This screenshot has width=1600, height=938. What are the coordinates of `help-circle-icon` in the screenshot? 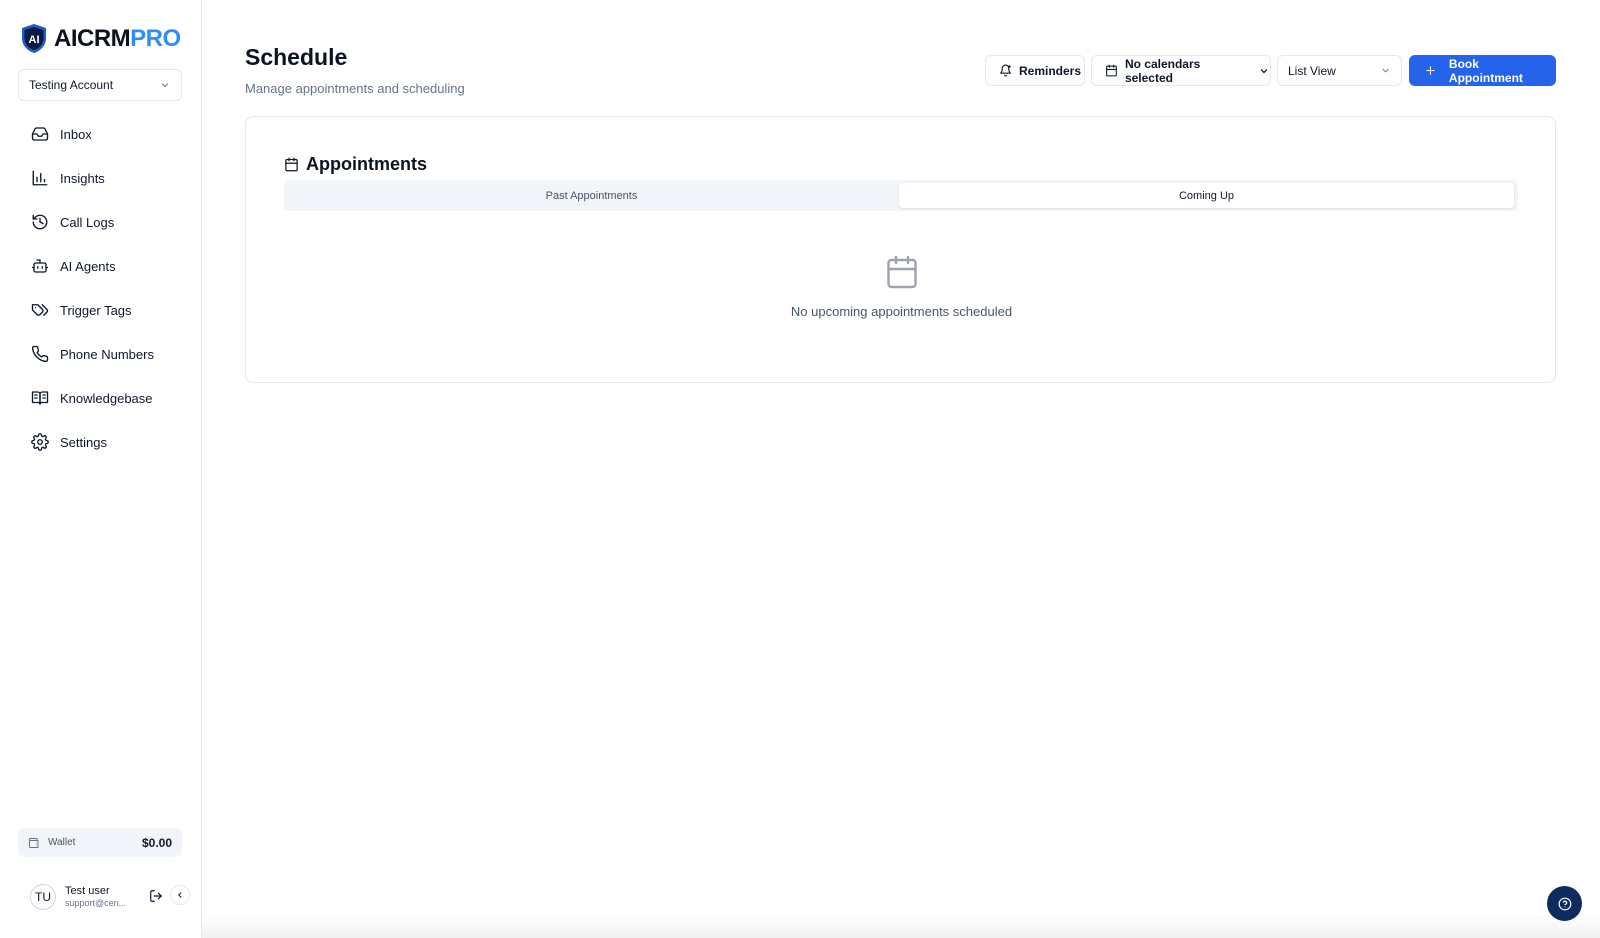 It's located at (1564, 903).